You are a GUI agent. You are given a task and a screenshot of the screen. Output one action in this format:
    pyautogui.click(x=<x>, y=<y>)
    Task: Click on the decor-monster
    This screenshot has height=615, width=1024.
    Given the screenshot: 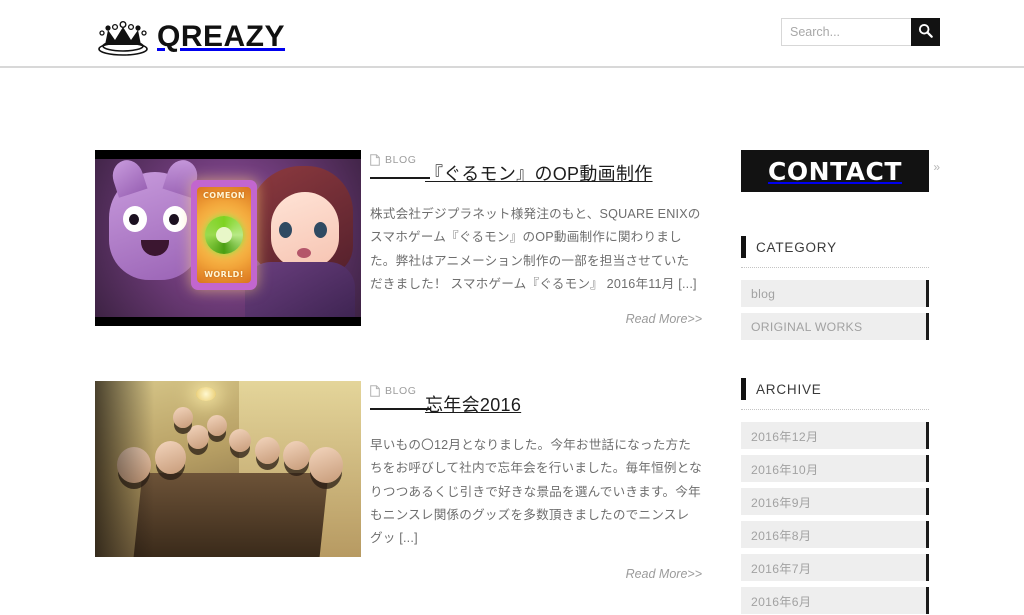 What is the action you would take?
    pyautogui.click(x=155, y=218)
    